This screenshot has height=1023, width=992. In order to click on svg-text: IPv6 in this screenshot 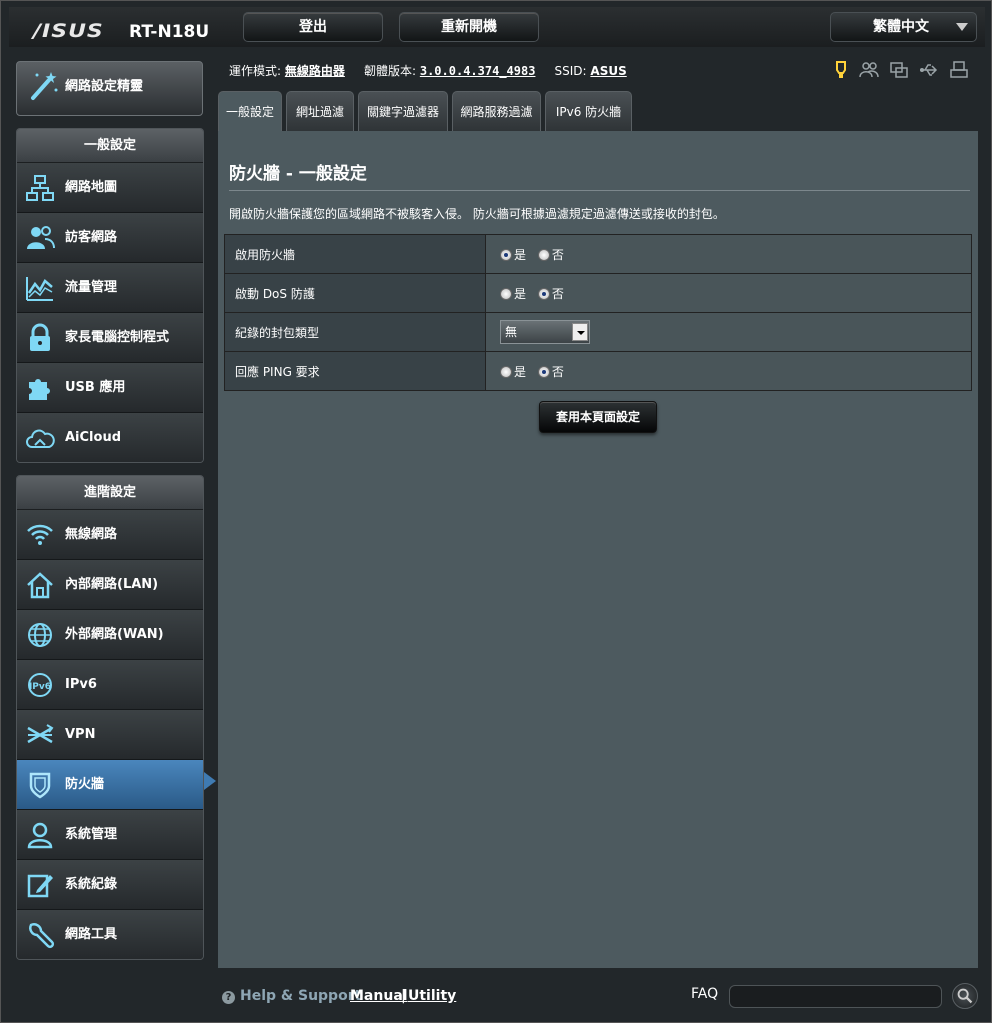, I will do `click(40, 687)`.